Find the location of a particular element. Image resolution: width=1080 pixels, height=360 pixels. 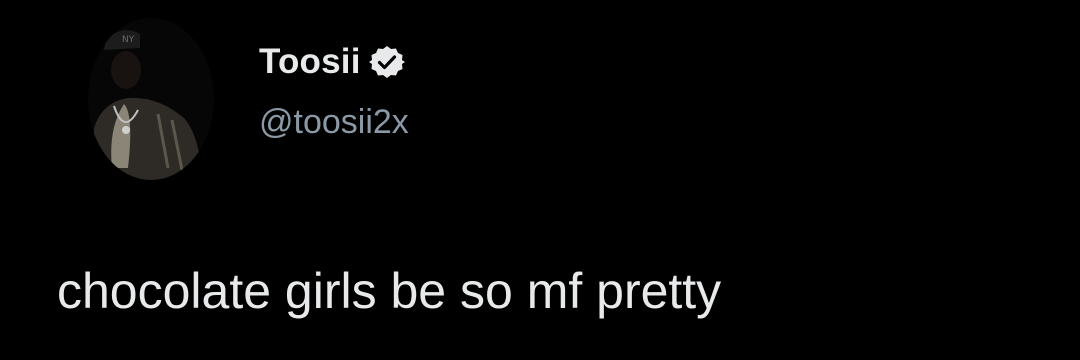

svg-text: NY is located at coordinates (128, 40).